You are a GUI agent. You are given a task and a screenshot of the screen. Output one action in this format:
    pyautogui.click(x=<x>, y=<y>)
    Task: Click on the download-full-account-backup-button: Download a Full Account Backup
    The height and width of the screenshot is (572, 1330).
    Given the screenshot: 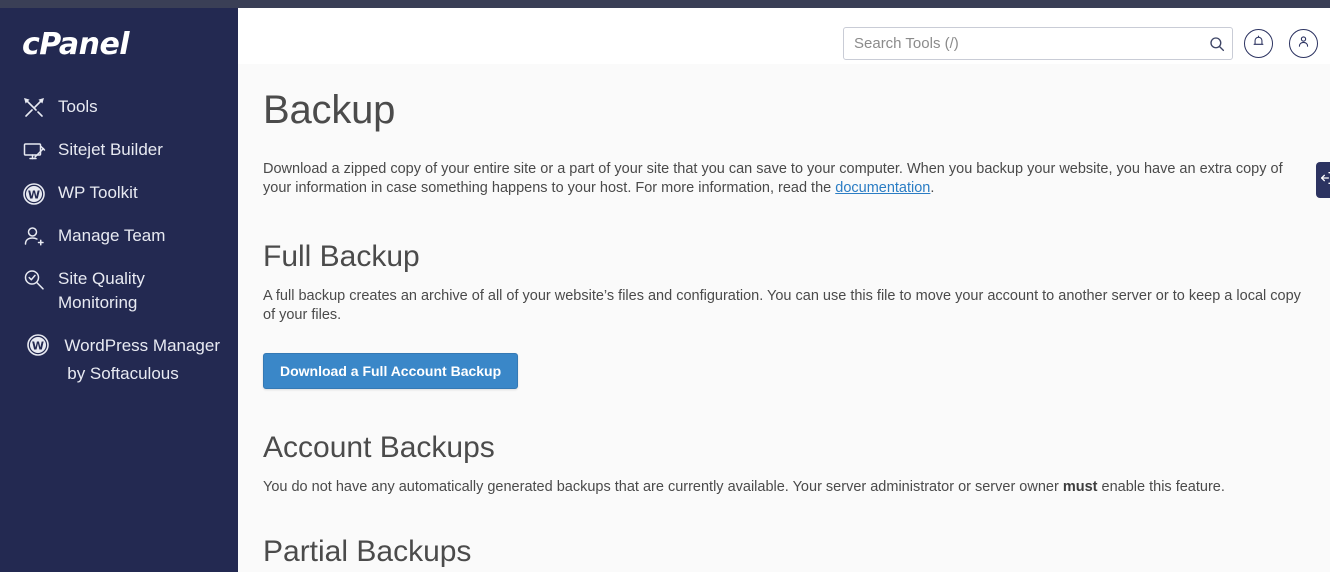 What is the action you would take?
    pyautogui.click(x=391, y=371)
    